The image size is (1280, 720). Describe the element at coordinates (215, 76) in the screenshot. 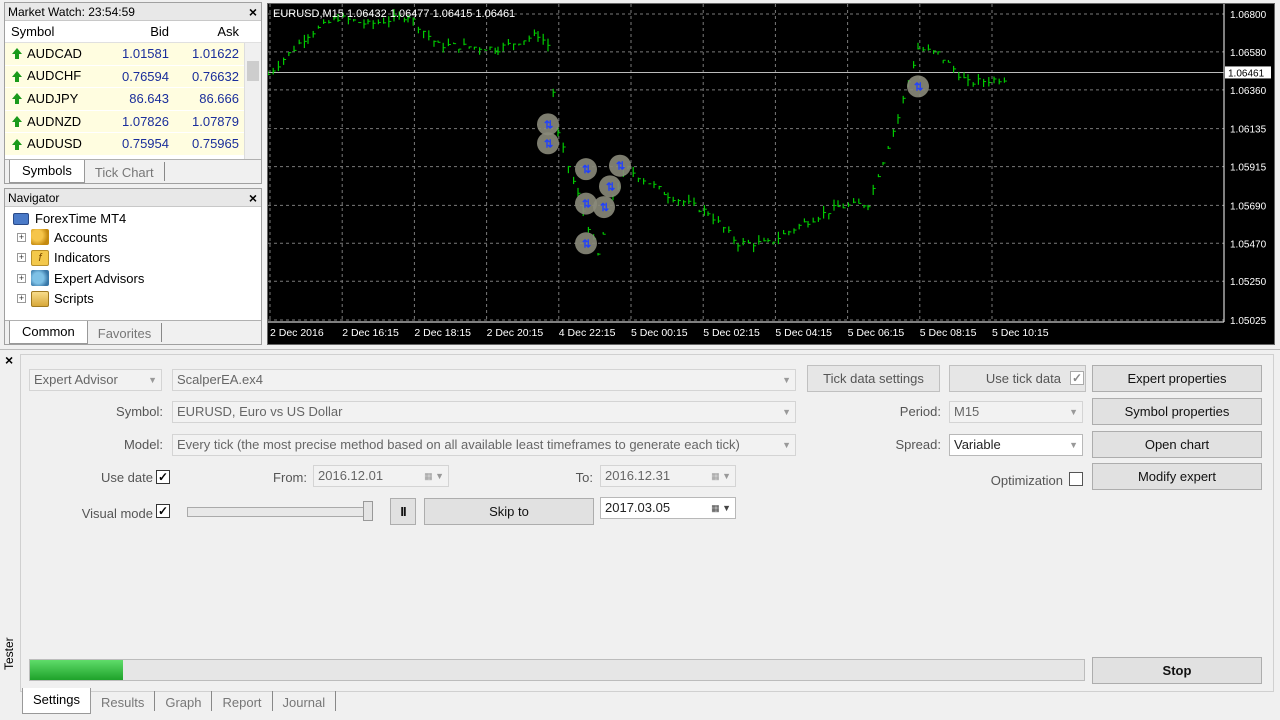

I see `ask-cell: 0.76632` at that location.